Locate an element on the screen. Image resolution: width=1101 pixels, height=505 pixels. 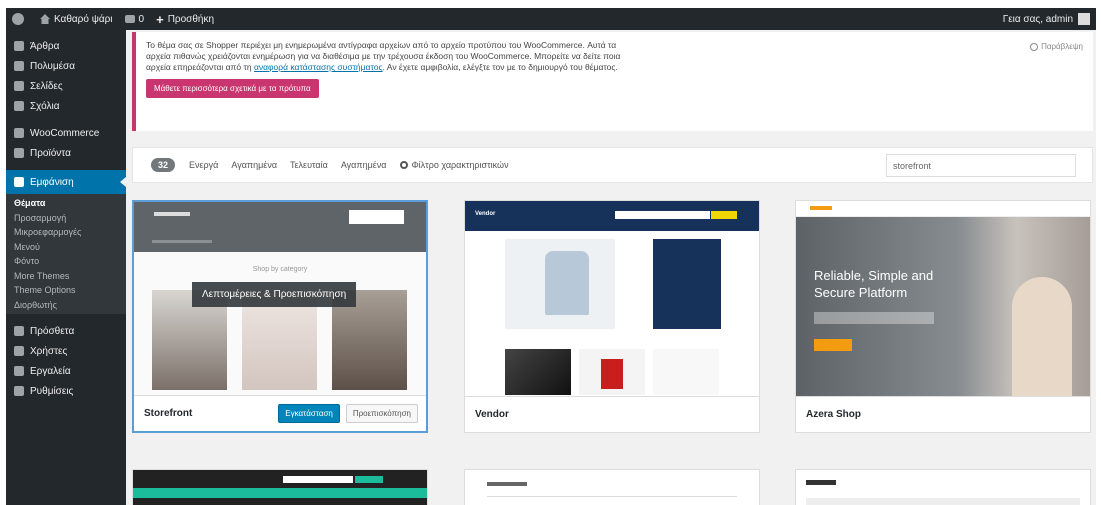
menu-item-products: Προϊόντα is located at coordinates (66, 153).